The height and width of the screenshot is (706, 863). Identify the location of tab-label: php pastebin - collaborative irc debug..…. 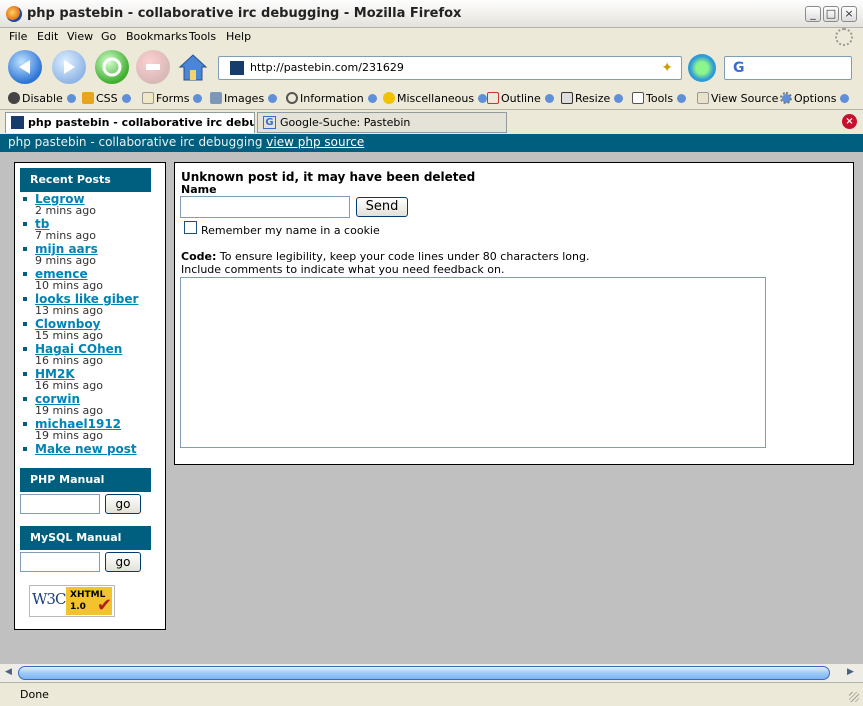
(141, 122).